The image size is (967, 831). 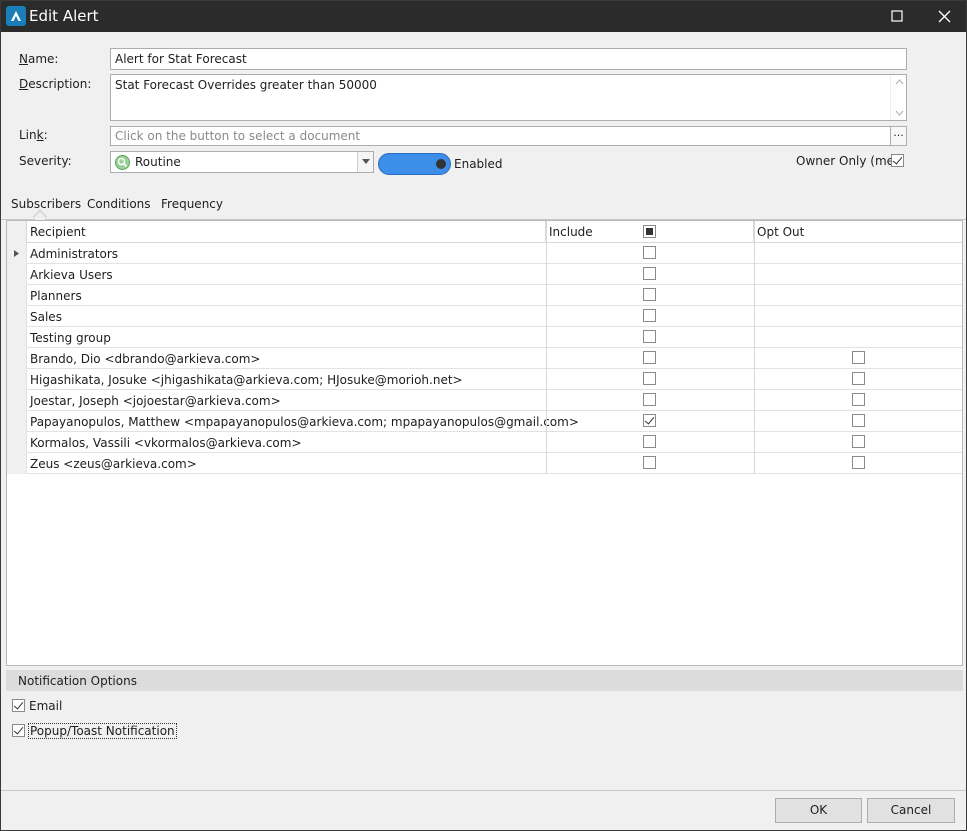 I want to click on severity-value: Routine, so click(x=158, y=162).